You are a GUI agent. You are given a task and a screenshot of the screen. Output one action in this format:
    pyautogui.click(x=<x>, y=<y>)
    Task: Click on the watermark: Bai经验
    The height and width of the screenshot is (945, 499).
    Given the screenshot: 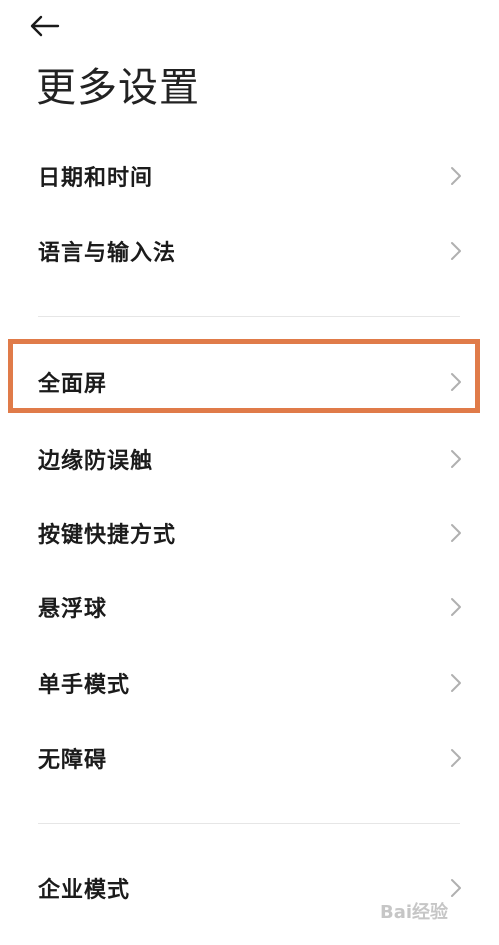 What is the action you would take?
    pyautogui.click(x=414, y=912)
    